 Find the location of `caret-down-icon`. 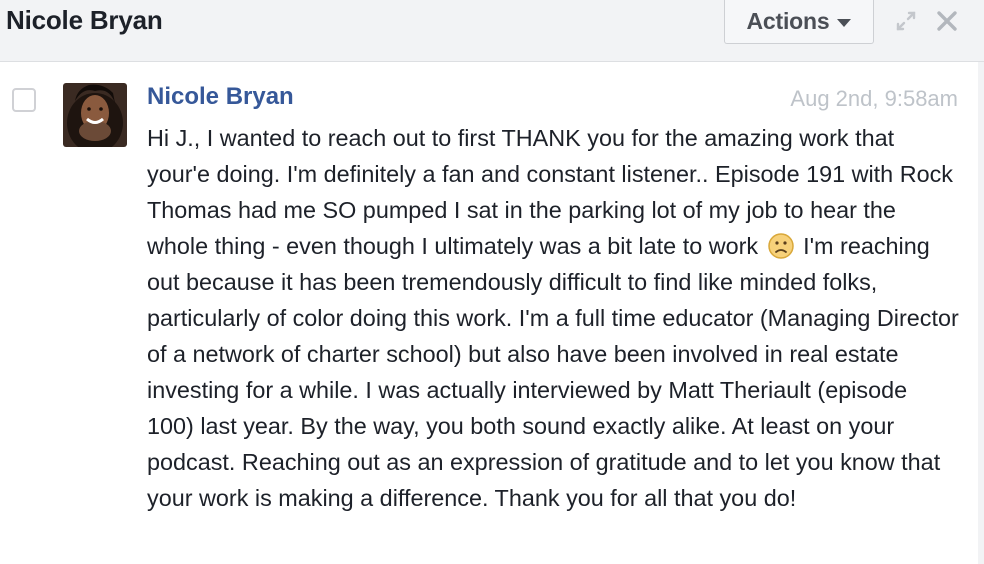

caret-down-icon is located at coordinates (844, 23).